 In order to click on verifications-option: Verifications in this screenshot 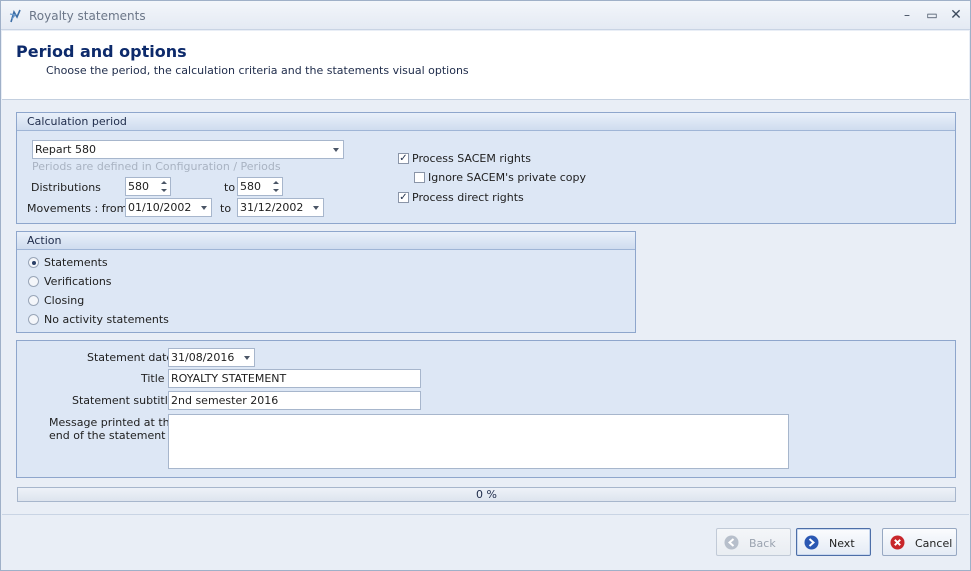, I will do `click(78, 281)`.